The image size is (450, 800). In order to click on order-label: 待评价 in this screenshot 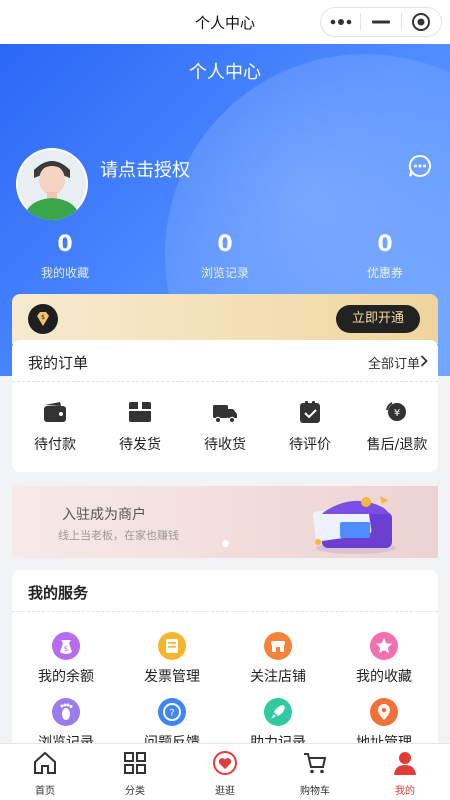, I will do `click(310, 445)`.